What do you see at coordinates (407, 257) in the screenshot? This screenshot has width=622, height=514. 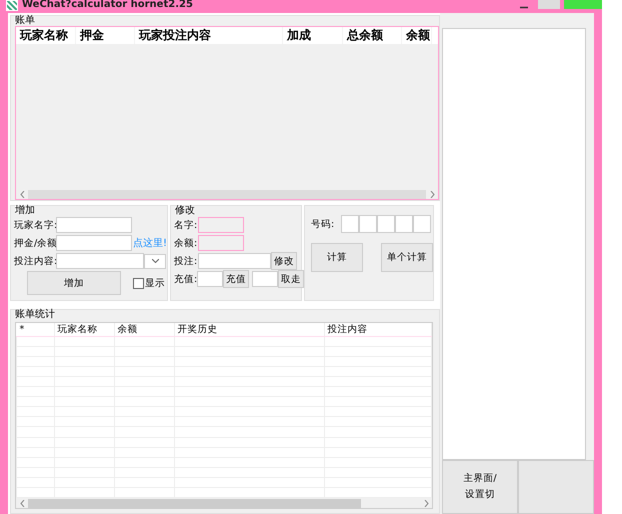 I see `single-calculate-button: 单个计算` at bounding box center [407, 257].